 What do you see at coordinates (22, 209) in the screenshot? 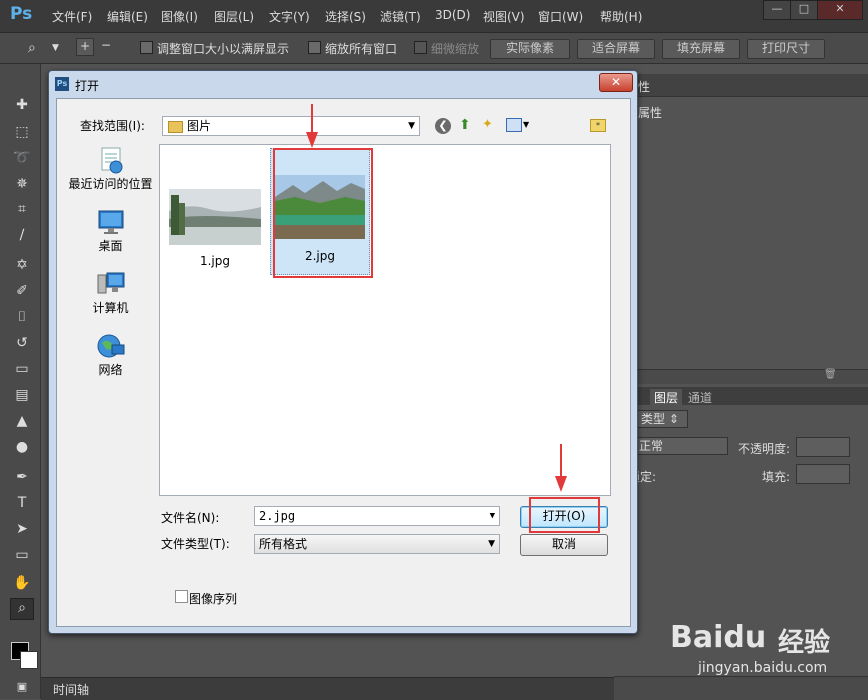
I see `crop-tool-icon: ⌗` at bounding box center [22, 209].